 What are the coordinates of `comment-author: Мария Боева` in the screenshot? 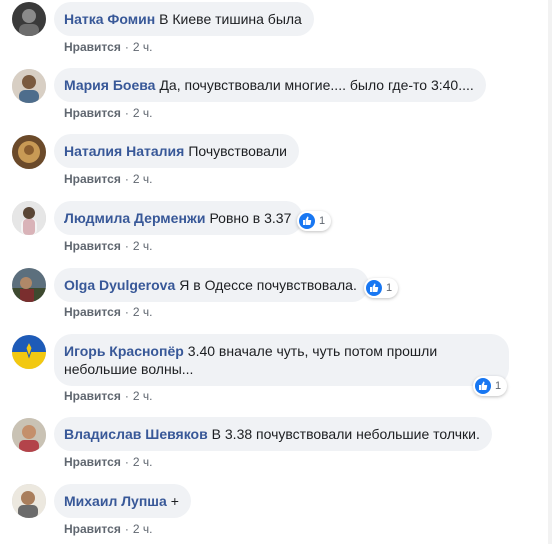 It's located at (109, 85).